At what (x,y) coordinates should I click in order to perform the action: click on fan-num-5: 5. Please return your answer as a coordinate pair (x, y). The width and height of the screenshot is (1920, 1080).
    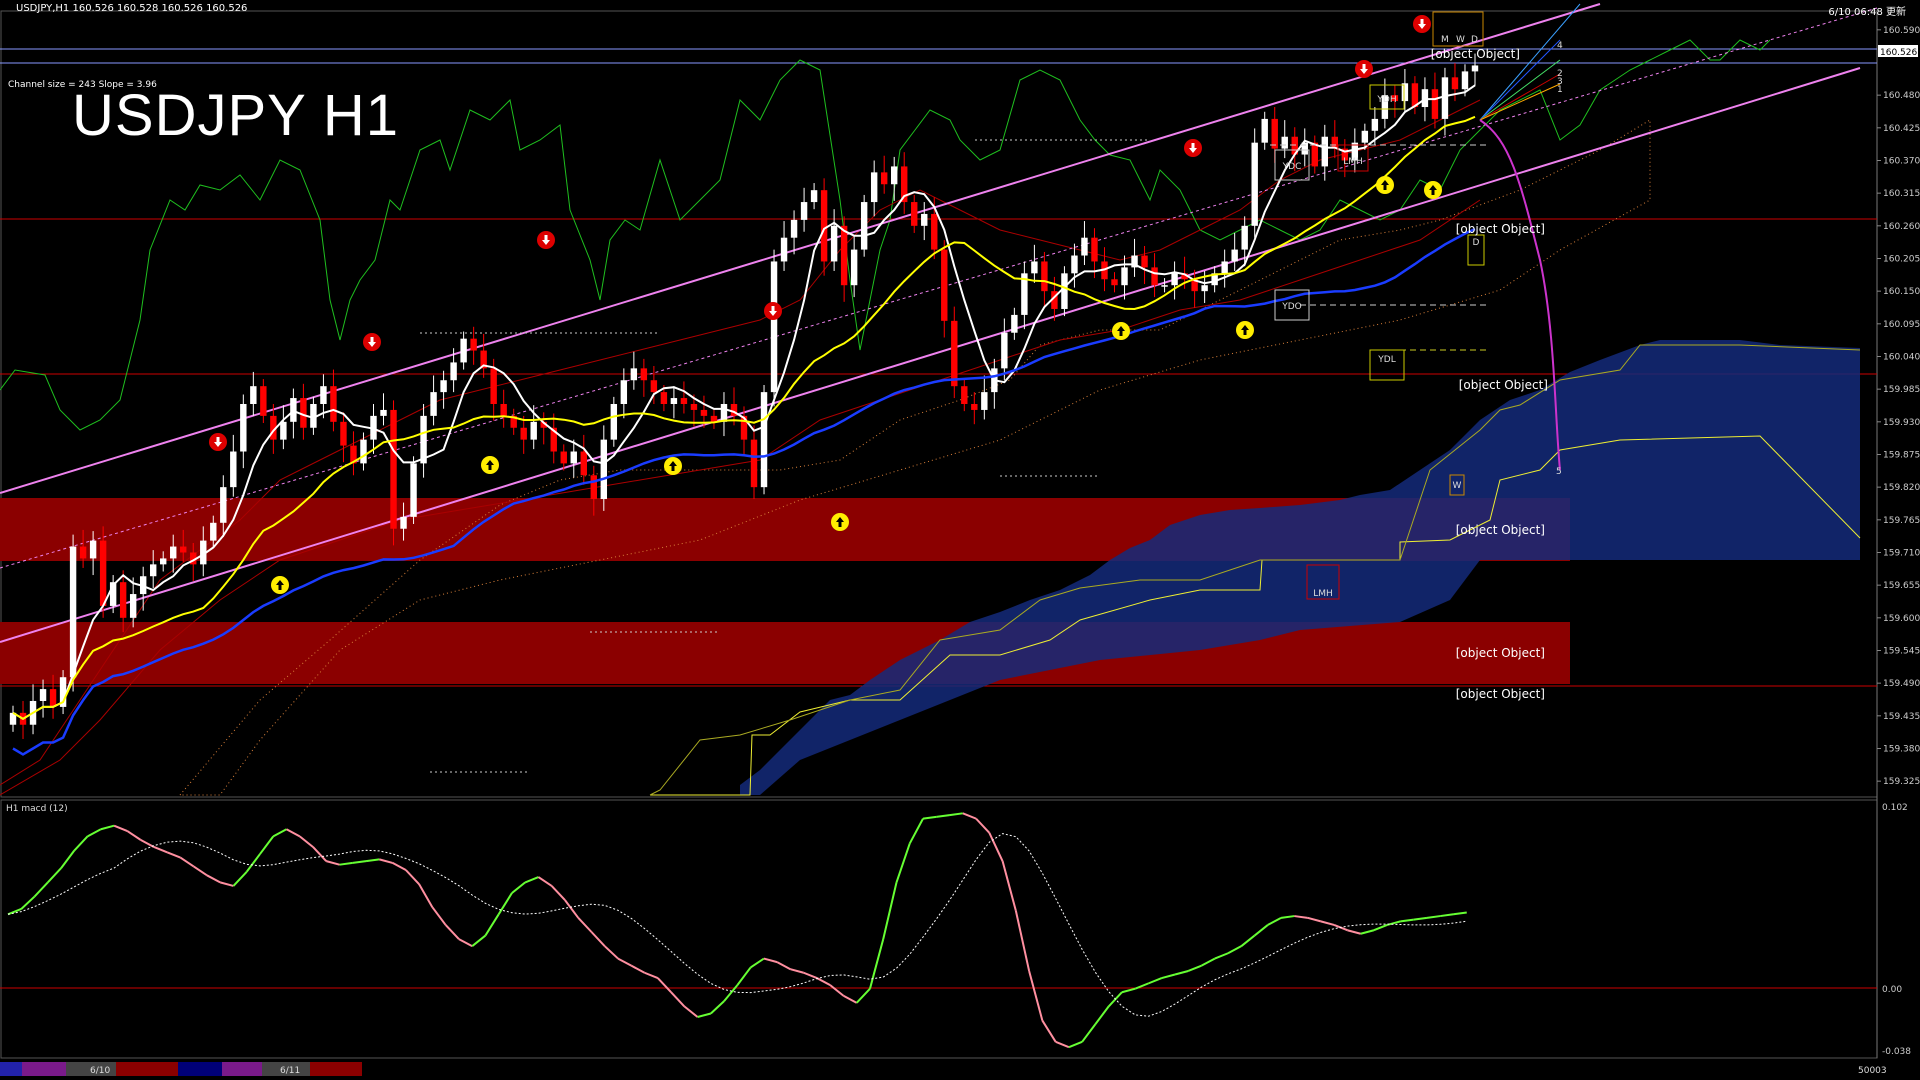
    Looking at the image, I should click on (1559, 472).